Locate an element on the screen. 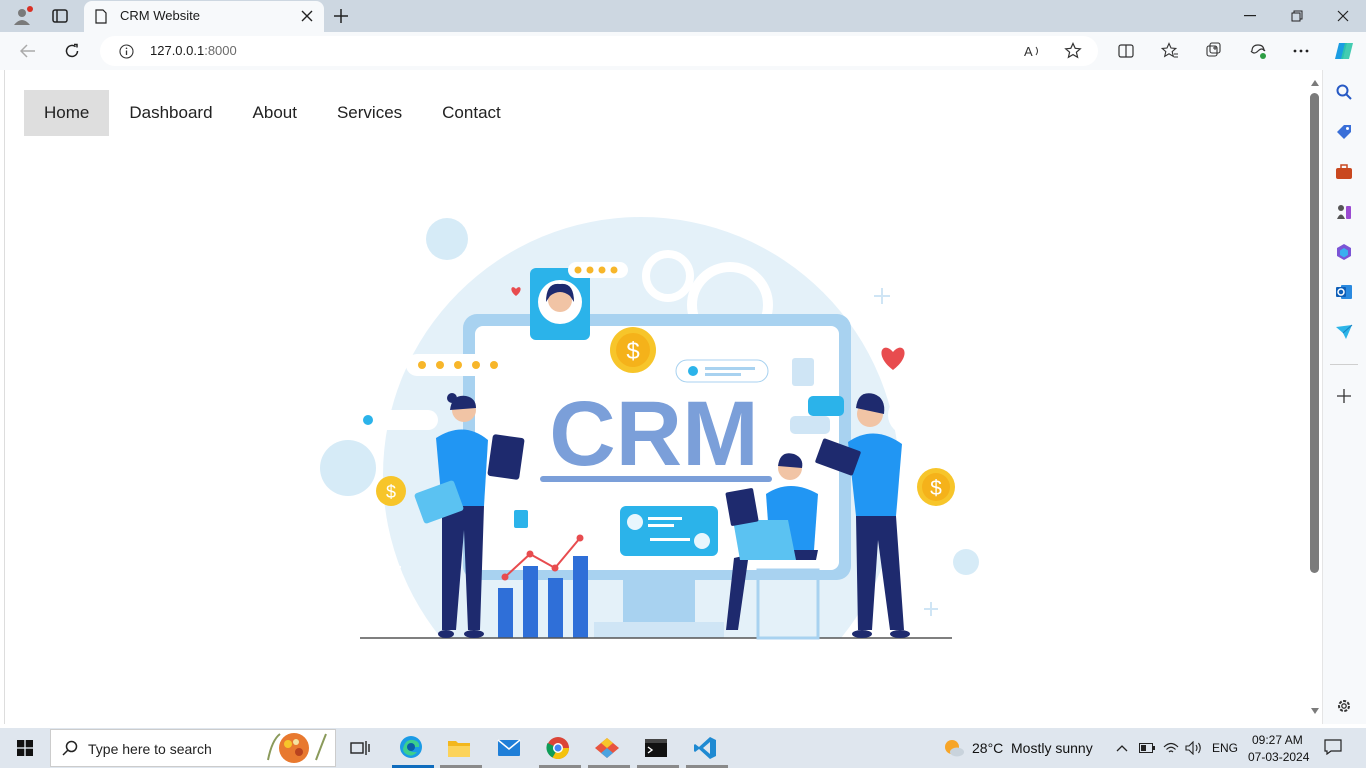  sidebar-settings-icon is located at coordinates (1344, 706).